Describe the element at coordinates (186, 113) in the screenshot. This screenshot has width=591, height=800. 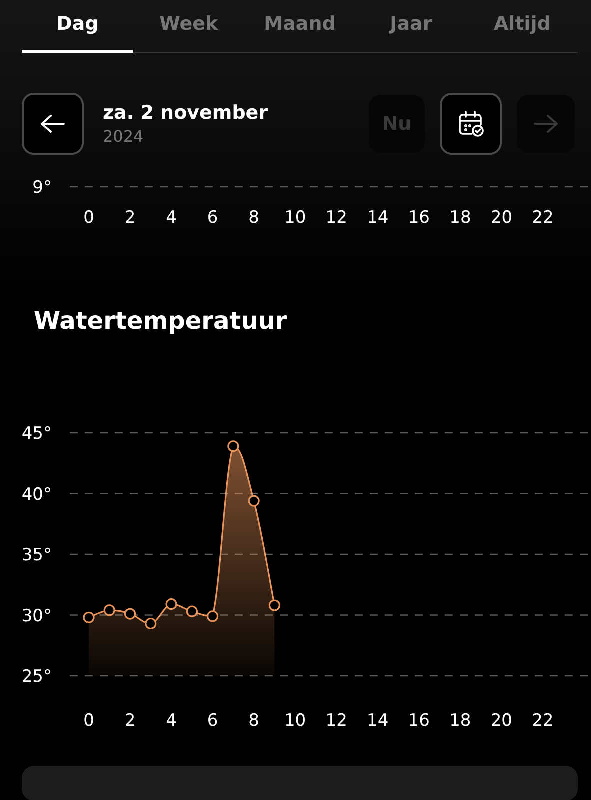
I see `date-label: za. 2 november` at that location.